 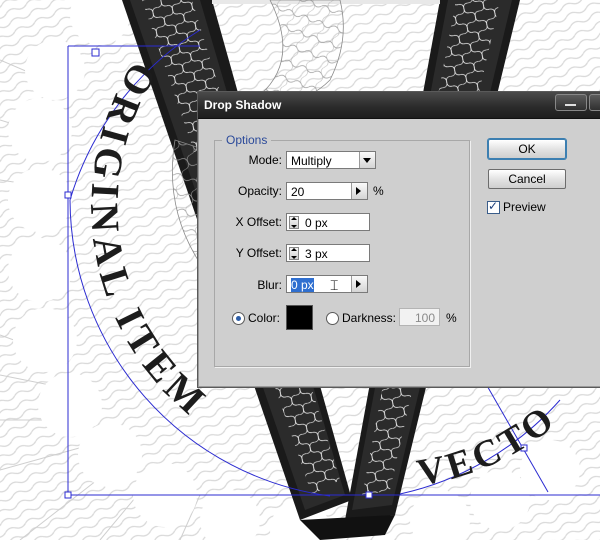 What do you see at coordinates (243, 105) in the screenshot?
I see `dialog-title: Drop Shadow` at bounding box center [243, 105].